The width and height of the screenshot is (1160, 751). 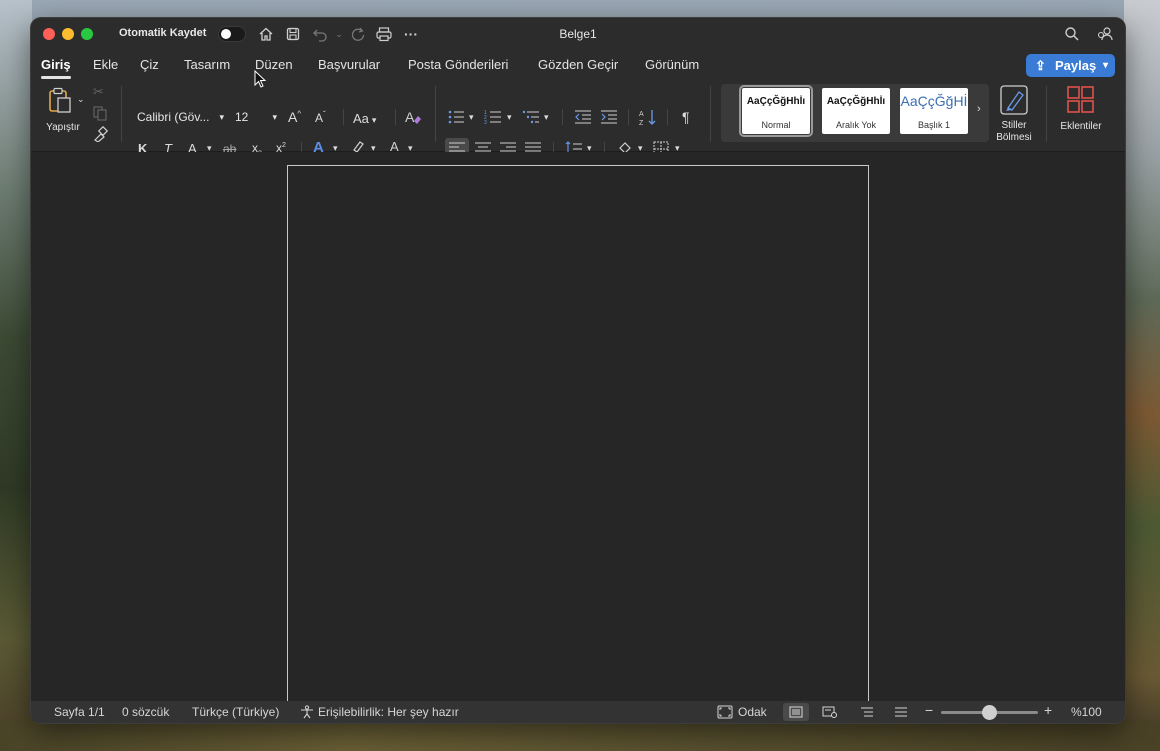 What do you see at coordinates (509, 117) in the screenshot?
I see `numbering-chevron-icon: ▾` at bounding box center [509, 117].